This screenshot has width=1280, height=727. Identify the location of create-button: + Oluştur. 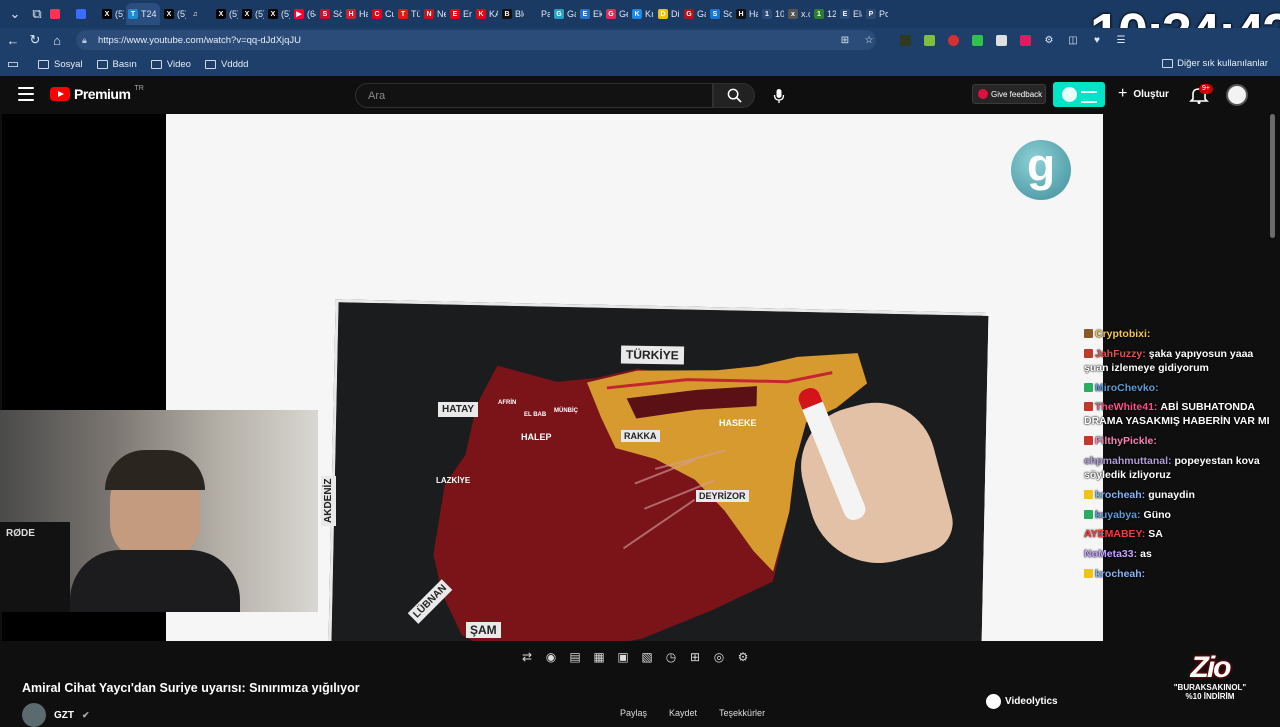
(1143, 94).